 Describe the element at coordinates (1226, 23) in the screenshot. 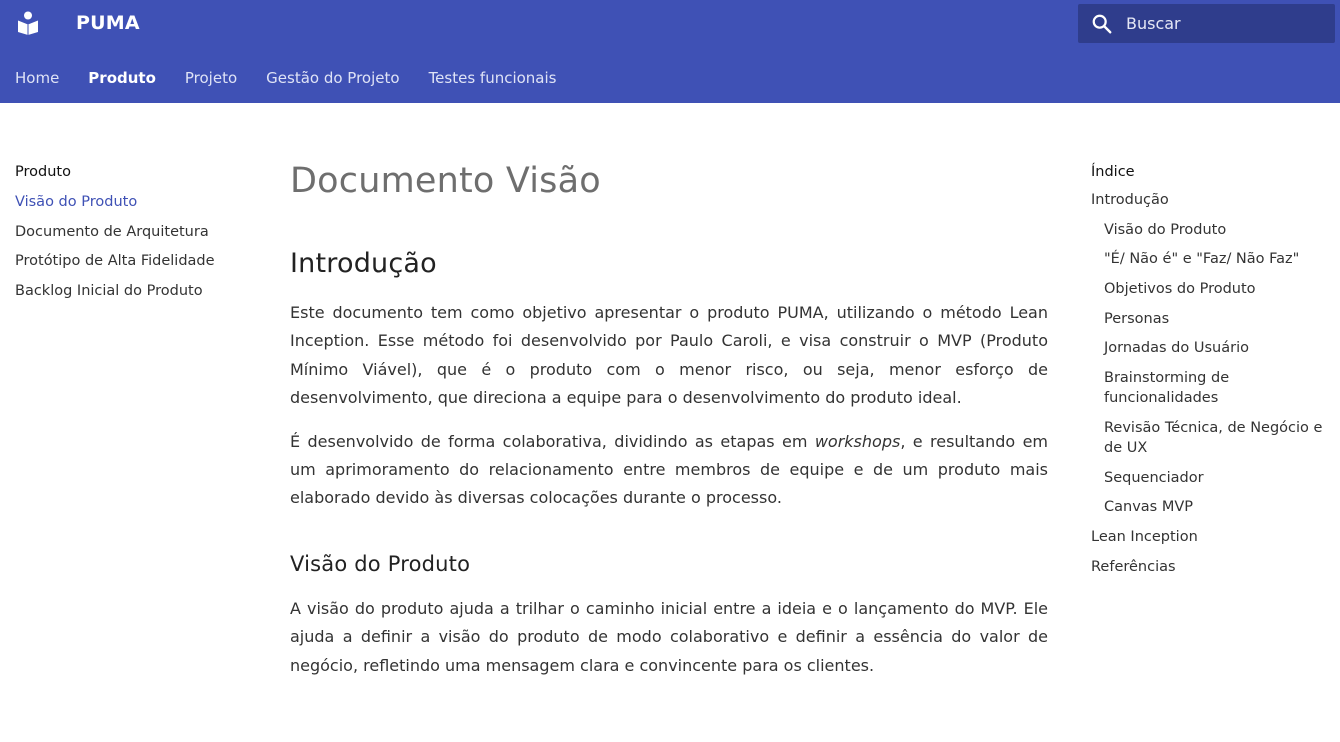

I see `search-input` at that location.